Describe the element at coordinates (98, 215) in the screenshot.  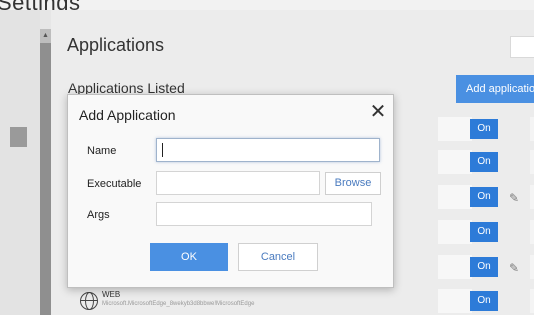
I see `args-label: Args` at that location.